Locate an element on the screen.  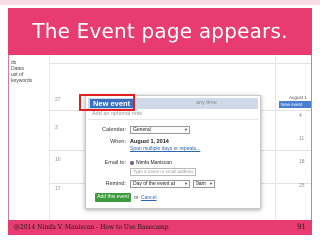
month-day-label: August 1 is located at coordinates (298, 97).